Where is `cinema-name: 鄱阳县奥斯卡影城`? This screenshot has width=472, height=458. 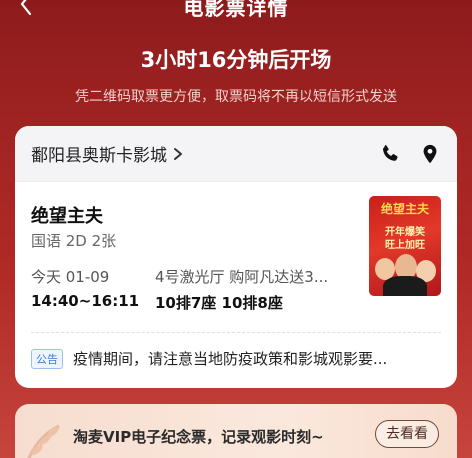
cinema-name: 鄱阳县奥斯卡影城 is located at coordinates (99, 153).